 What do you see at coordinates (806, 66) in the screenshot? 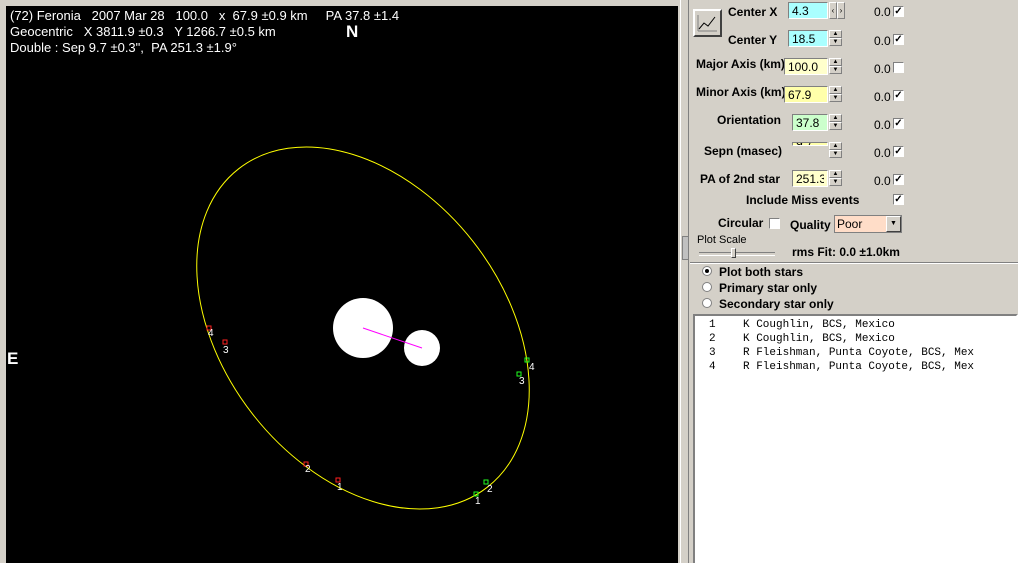
I see `major-axis-input` at bounding box center [806, 66].